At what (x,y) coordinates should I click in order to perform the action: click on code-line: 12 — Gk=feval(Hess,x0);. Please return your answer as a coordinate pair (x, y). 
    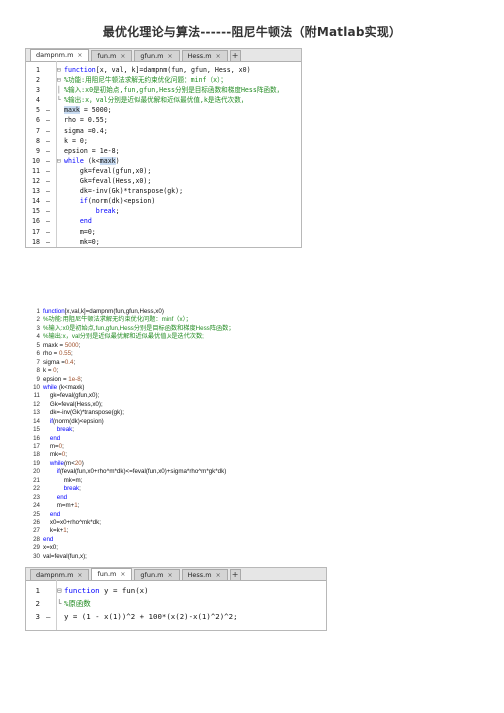
    Looking at the image, I should click on (163, 181).